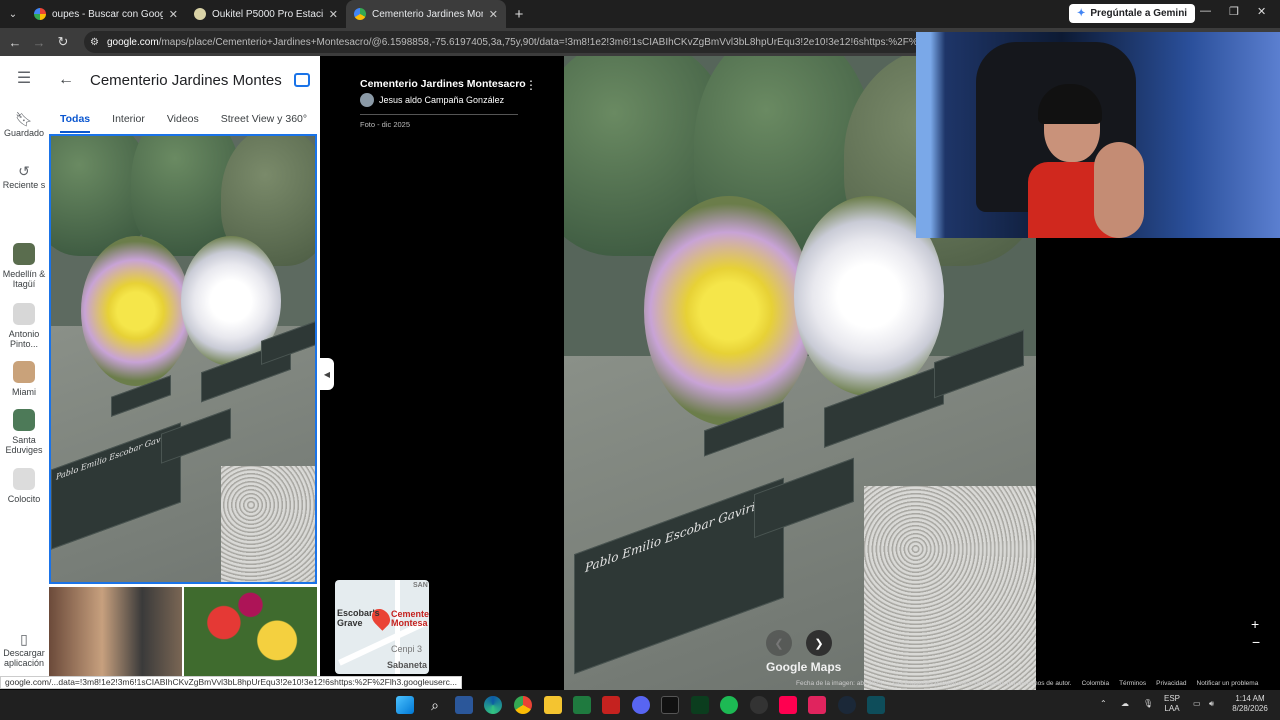 This screenshot has width=1280, height=720. Describe the element at coordinates (15, 42) in the screenshot. I see `back-icon: ←` at that location.